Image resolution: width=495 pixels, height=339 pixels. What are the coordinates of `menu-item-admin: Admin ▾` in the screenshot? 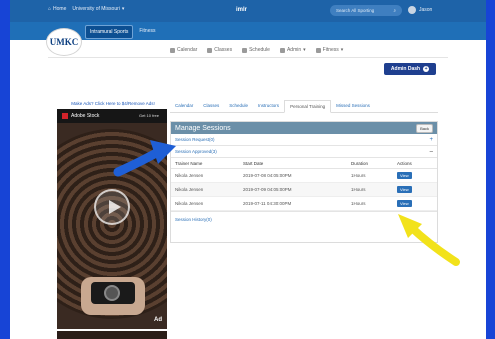 It's located at (292, 50).